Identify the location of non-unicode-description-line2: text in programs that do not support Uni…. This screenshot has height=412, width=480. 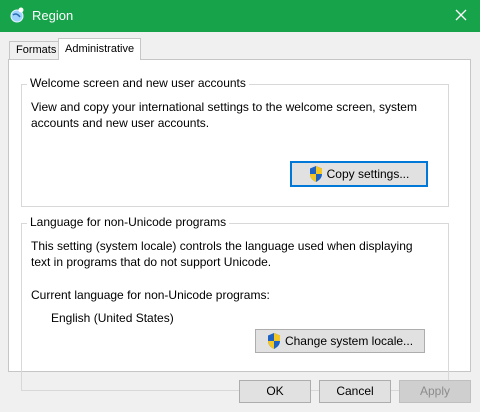
(151, 262).